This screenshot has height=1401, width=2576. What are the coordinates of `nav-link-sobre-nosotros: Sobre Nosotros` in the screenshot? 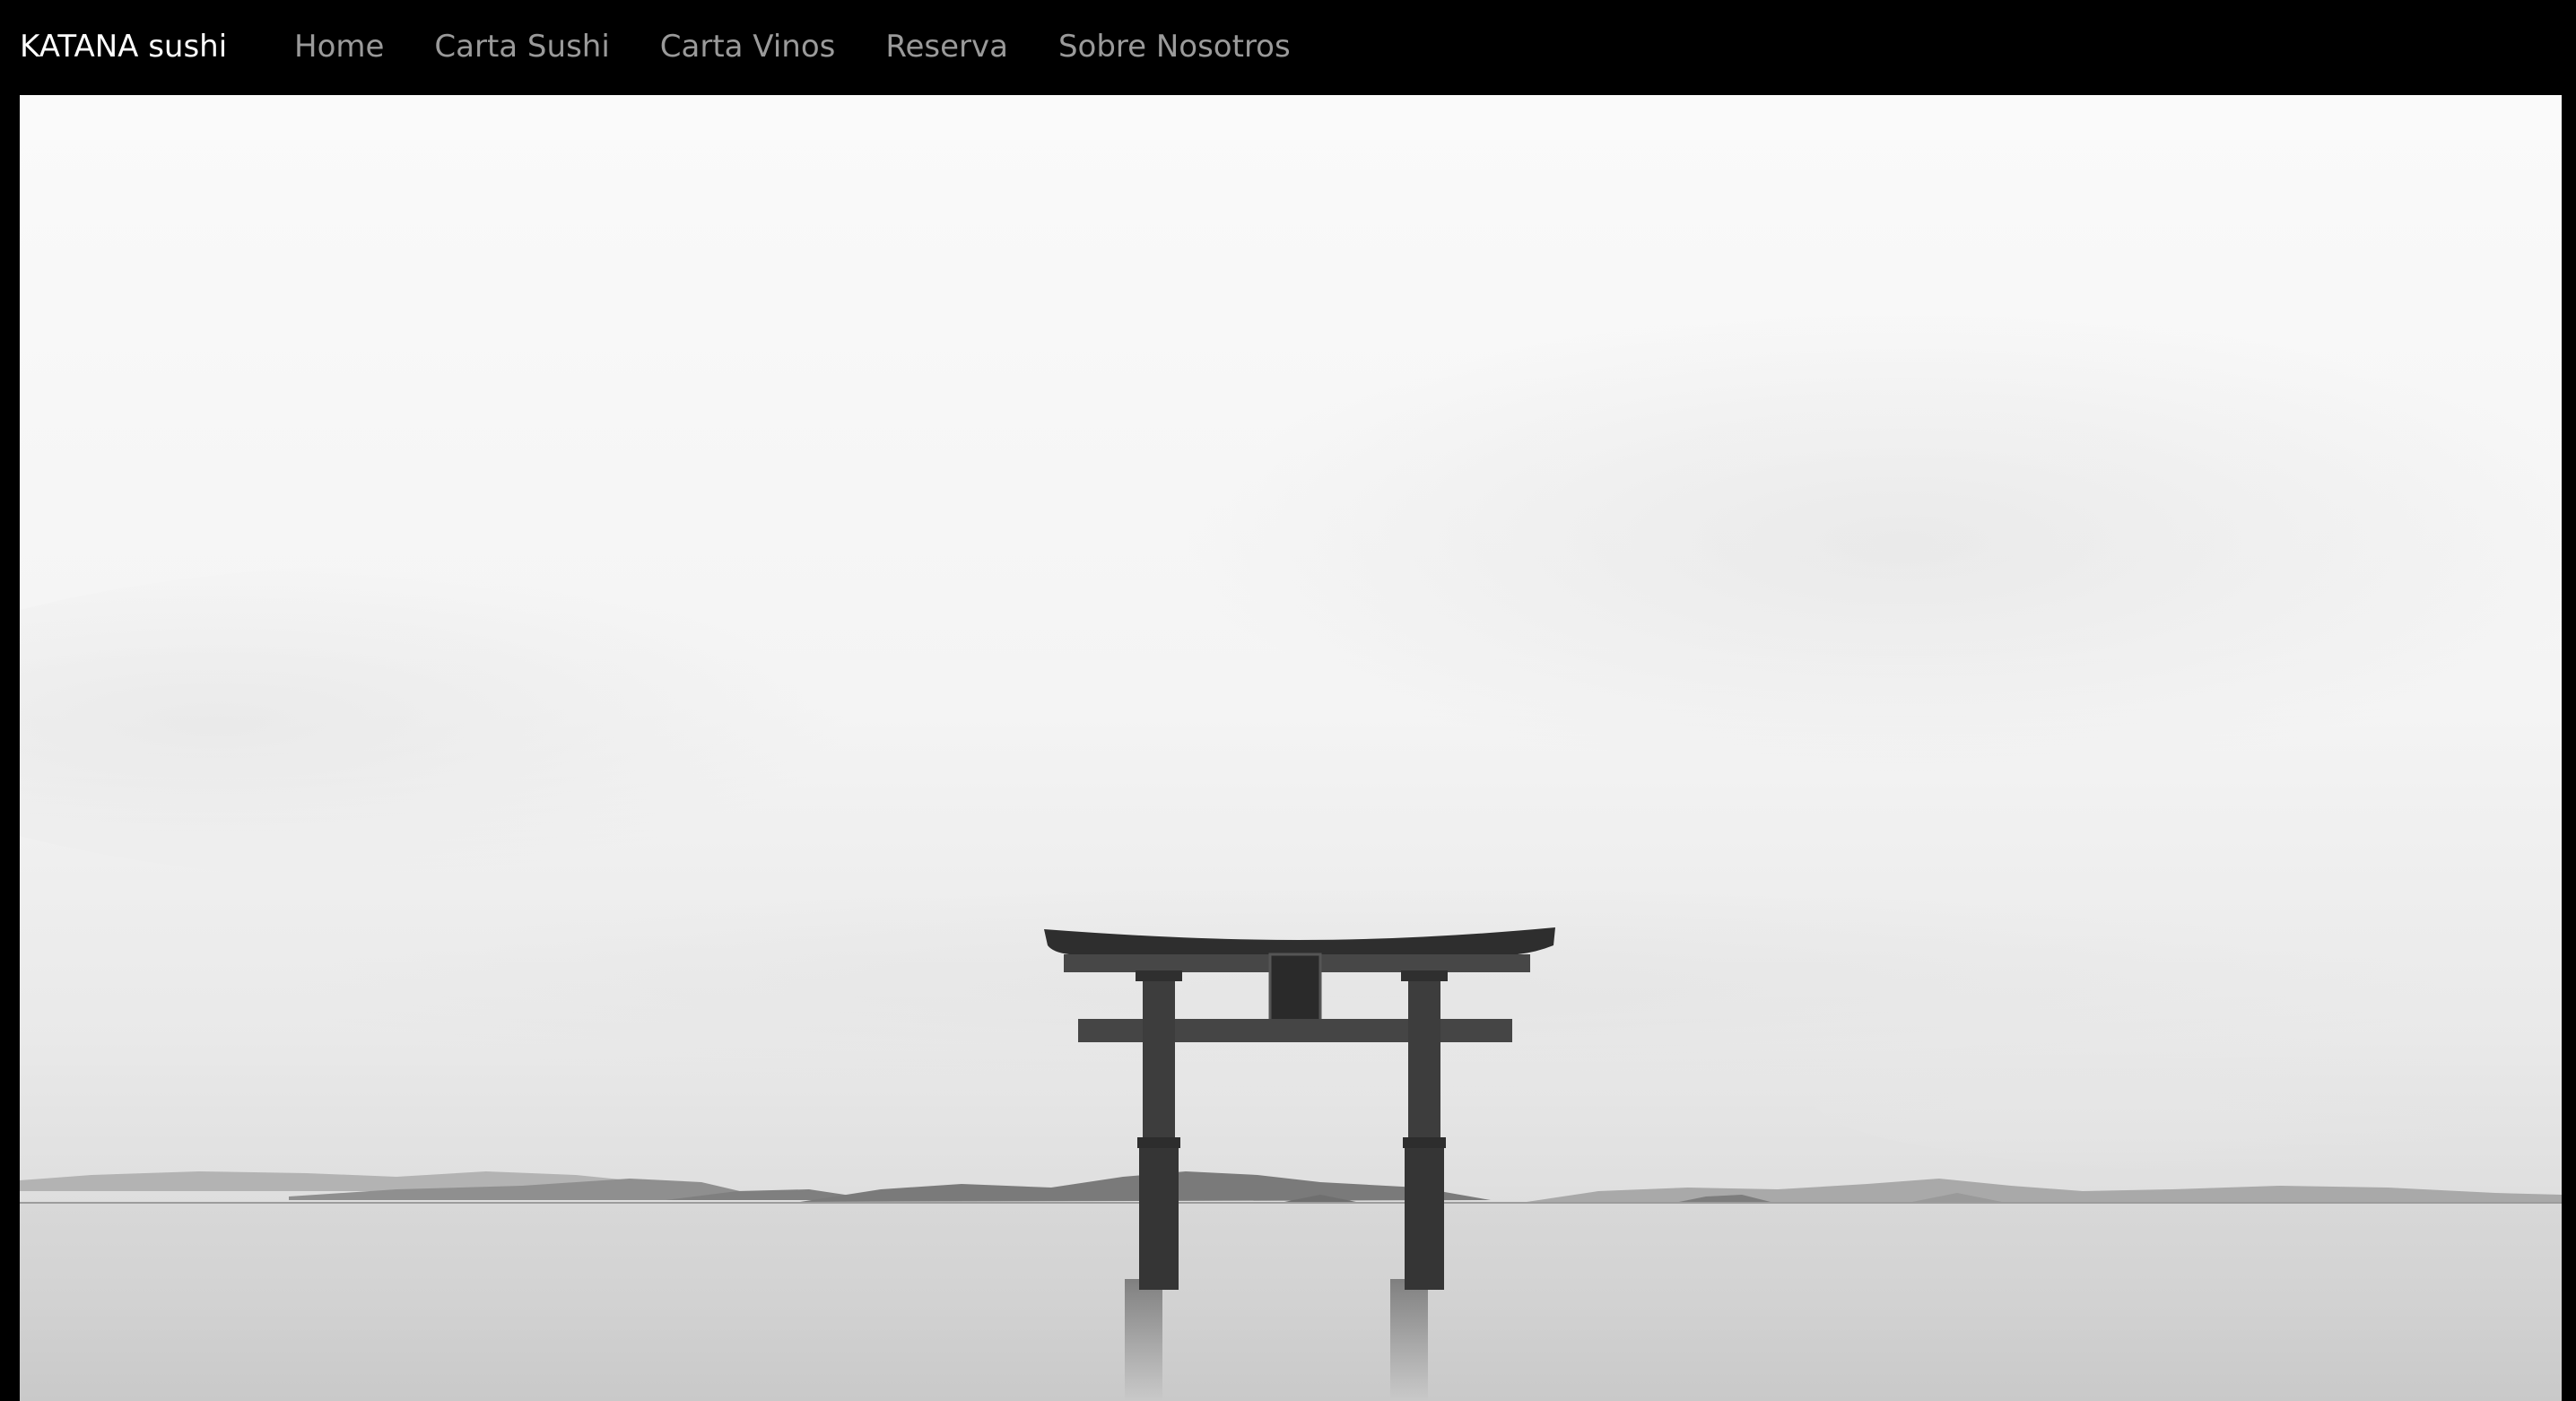 It's located at (1174, 47).